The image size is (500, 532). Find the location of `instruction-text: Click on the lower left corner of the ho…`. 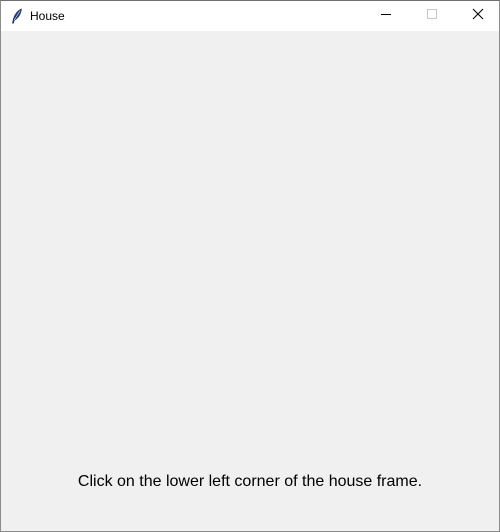

instruction-text: Click on the lower left corner of the ho… is located at coordinates (250, 481).